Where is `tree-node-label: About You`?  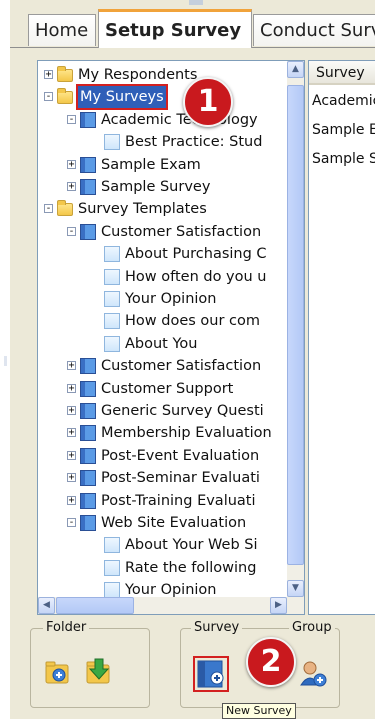
tree-node-label: About You is located at coordinates (161, 344).